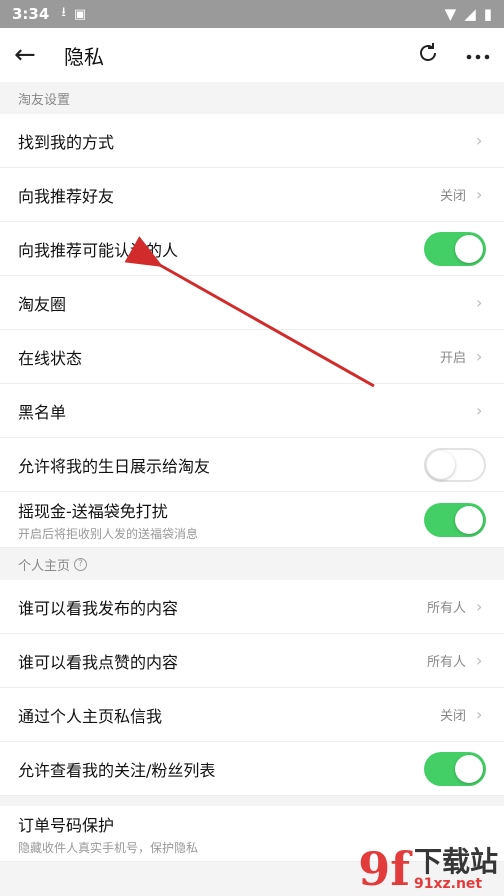 Image resolution: width=504 pixels, height=896 pixels. I want to click on app-bar: ← 隐私, so click(252, 55).